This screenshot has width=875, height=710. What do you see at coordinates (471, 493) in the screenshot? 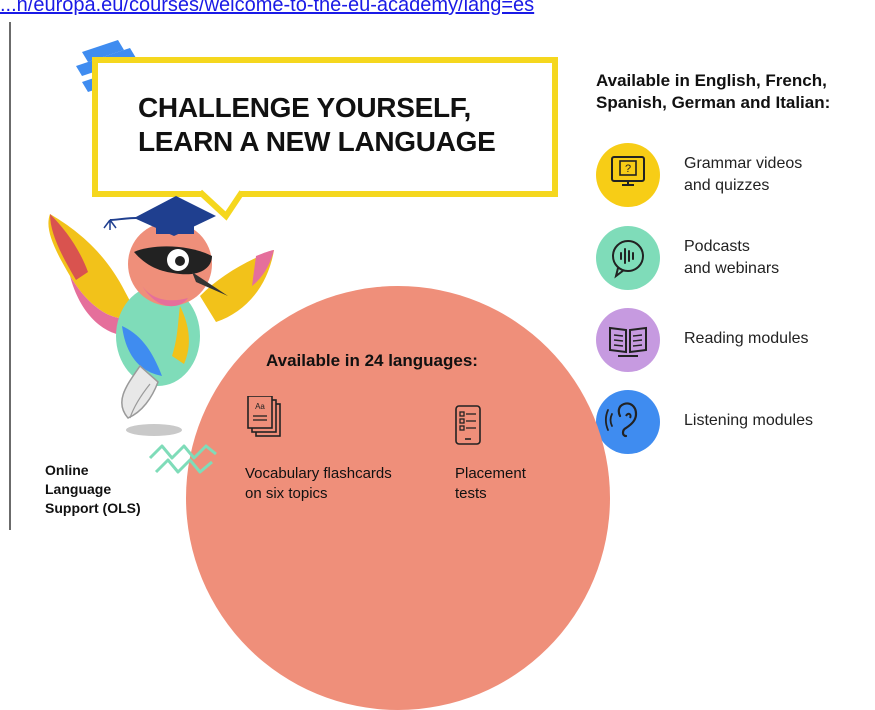
I see `placement-line-2: tests` at bounding box center [471, 493].